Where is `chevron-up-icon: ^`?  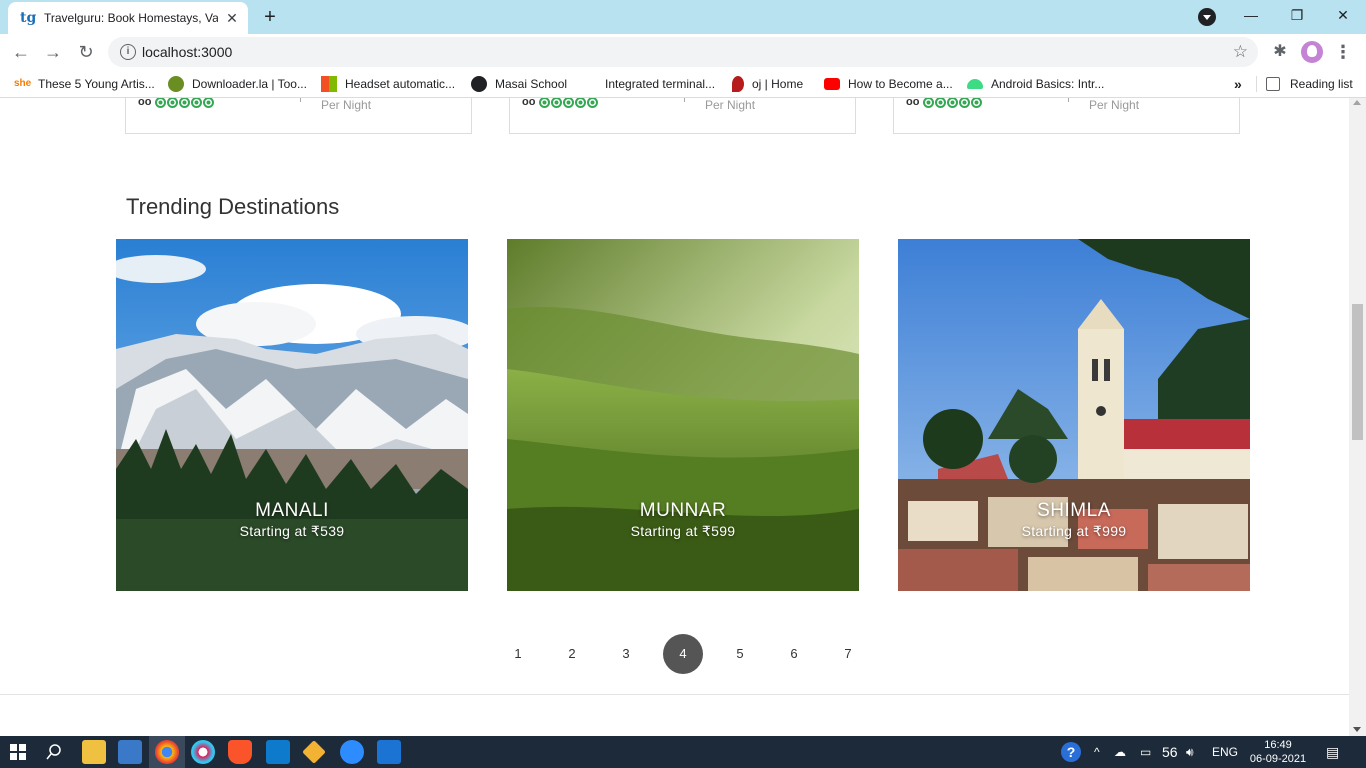
chevron-up-icon: ^ is located at coordinates (1097, 752).